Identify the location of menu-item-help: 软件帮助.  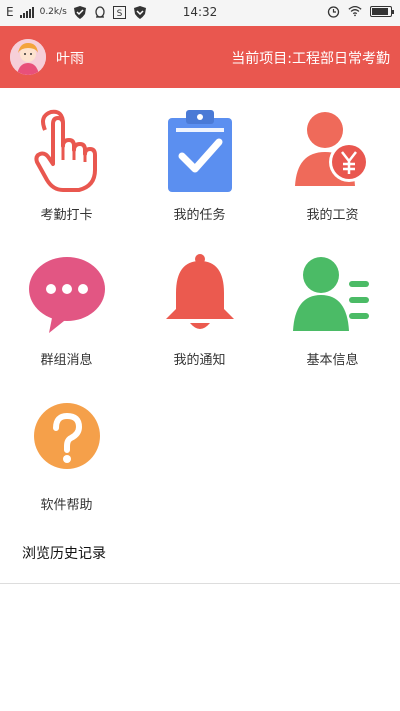
(66, 458).